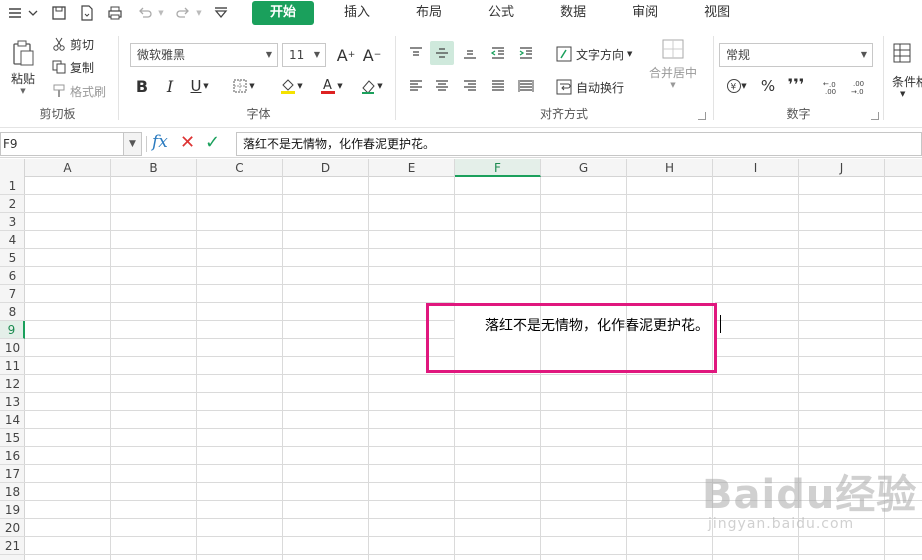  Describe the element at coordinates (756, 168) in the screenshot. I see `column-header-i: I` at that location.